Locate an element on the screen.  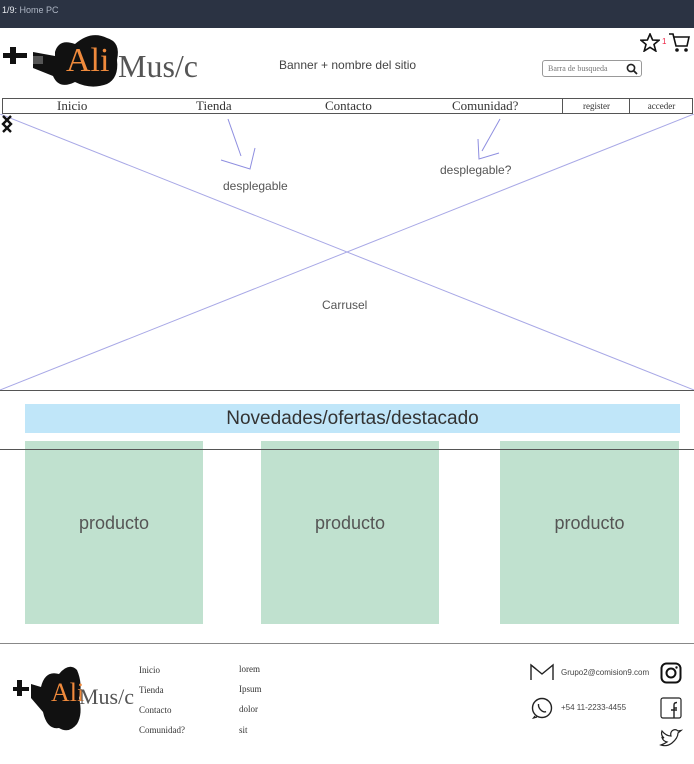
dropdown-note-comunidad: desplegable? is located at coordinates (476, 170).